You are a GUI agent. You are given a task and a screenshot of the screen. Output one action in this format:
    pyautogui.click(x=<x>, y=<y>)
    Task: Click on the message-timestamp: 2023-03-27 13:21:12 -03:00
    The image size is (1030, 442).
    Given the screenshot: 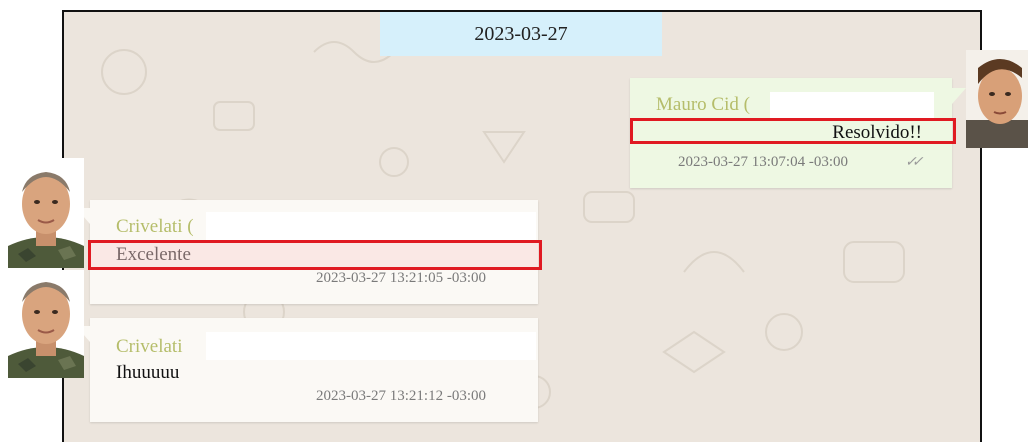 What is the action you would take?
    pyautogui.click(x=401, y=396)
    